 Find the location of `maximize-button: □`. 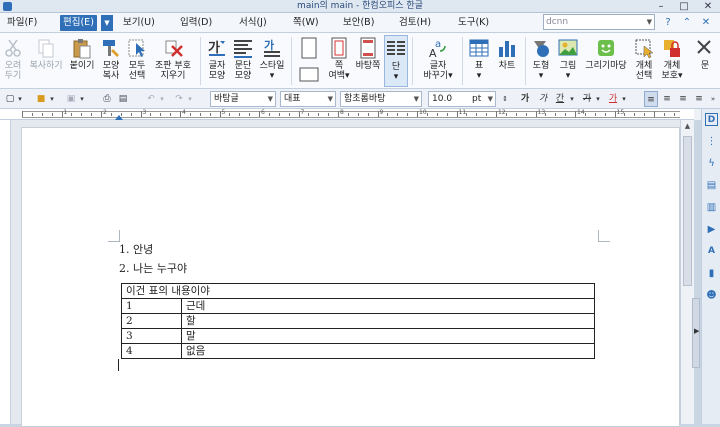

maximize-button: □ is located at coordinates (684, 6).